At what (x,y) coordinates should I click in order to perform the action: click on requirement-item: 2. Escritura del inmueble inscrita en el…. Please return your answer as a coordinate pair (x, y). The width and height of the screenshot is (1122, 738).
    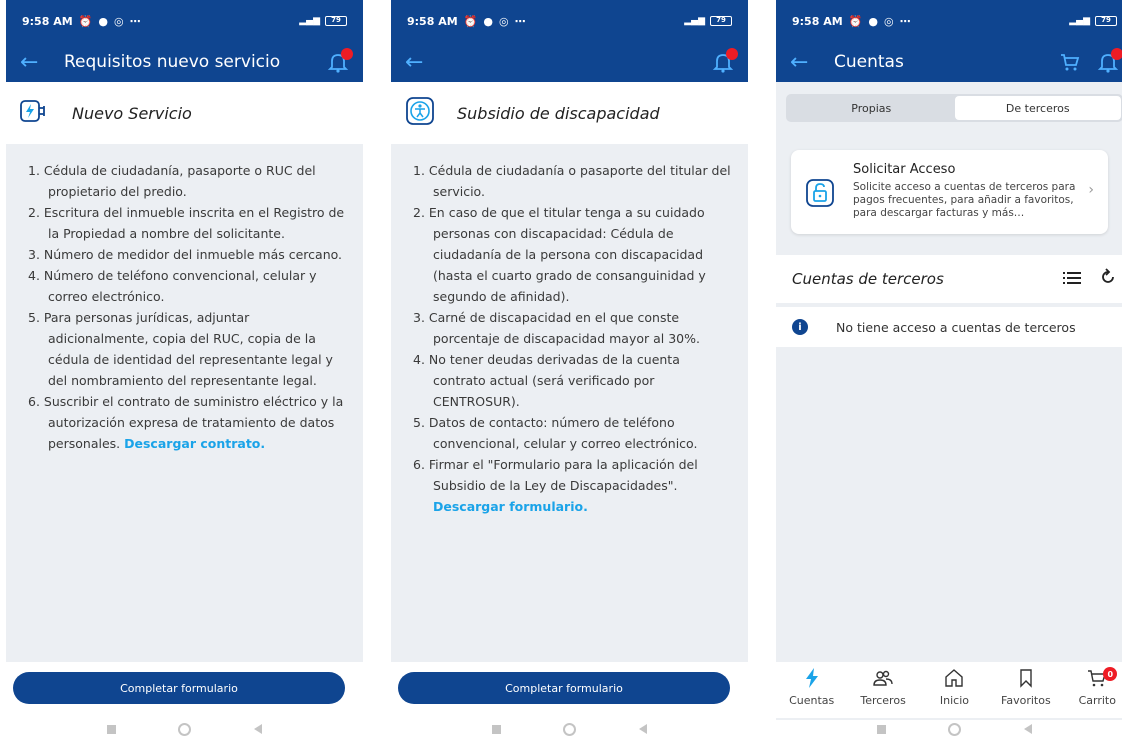
    Looking at the image, I should click on (186, 223).